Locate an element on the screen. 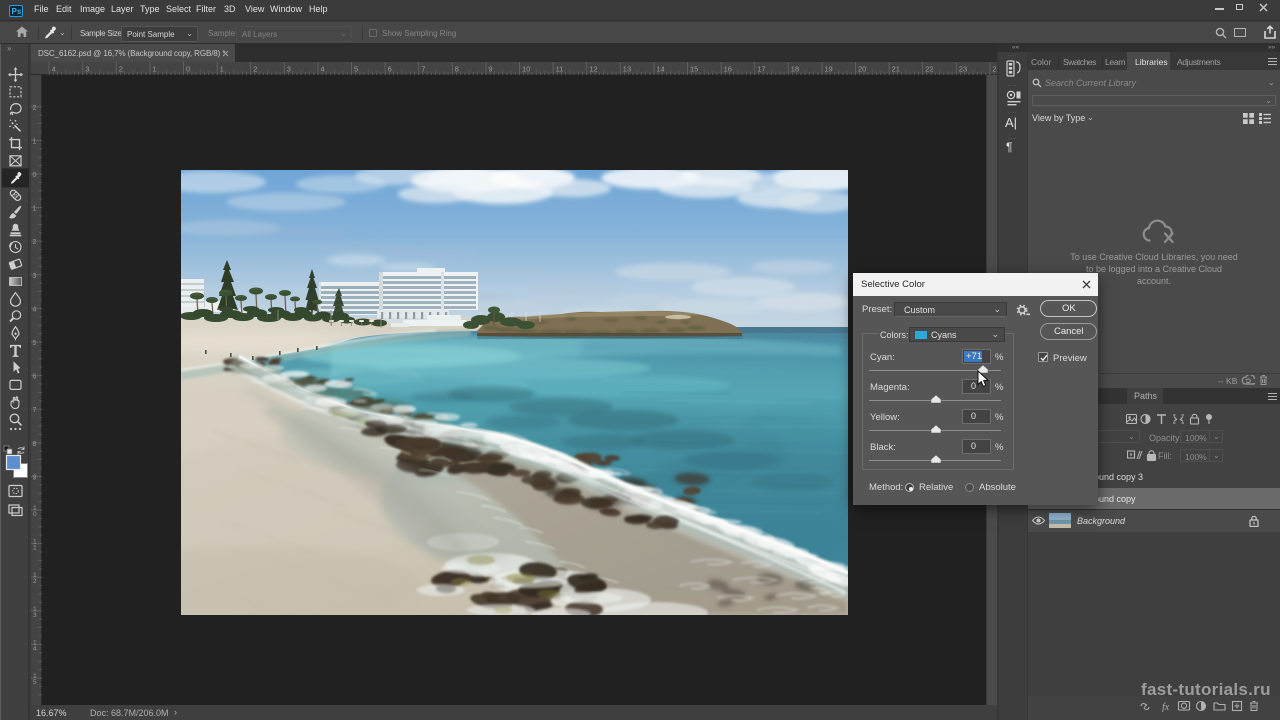 This screenshot has height=720, width=1280. svg-text: 7 is located at coordinates (35, 410).